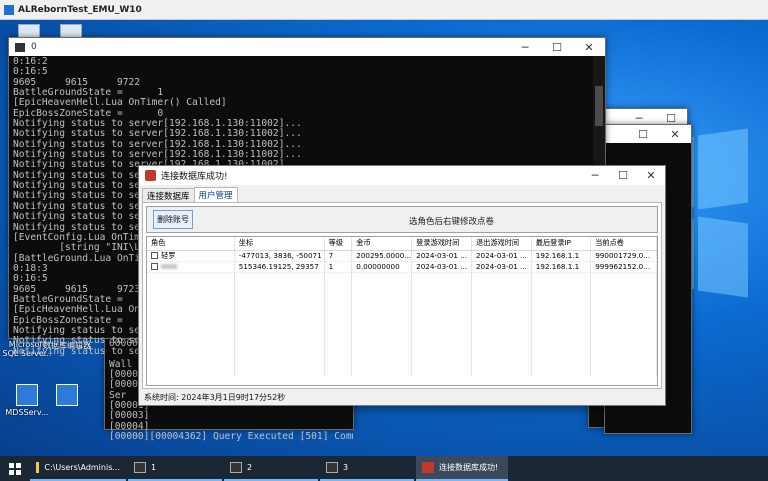 This screenshot has width=768, height=481. I want to click on remote-desktop-icon, so click(9, 9).